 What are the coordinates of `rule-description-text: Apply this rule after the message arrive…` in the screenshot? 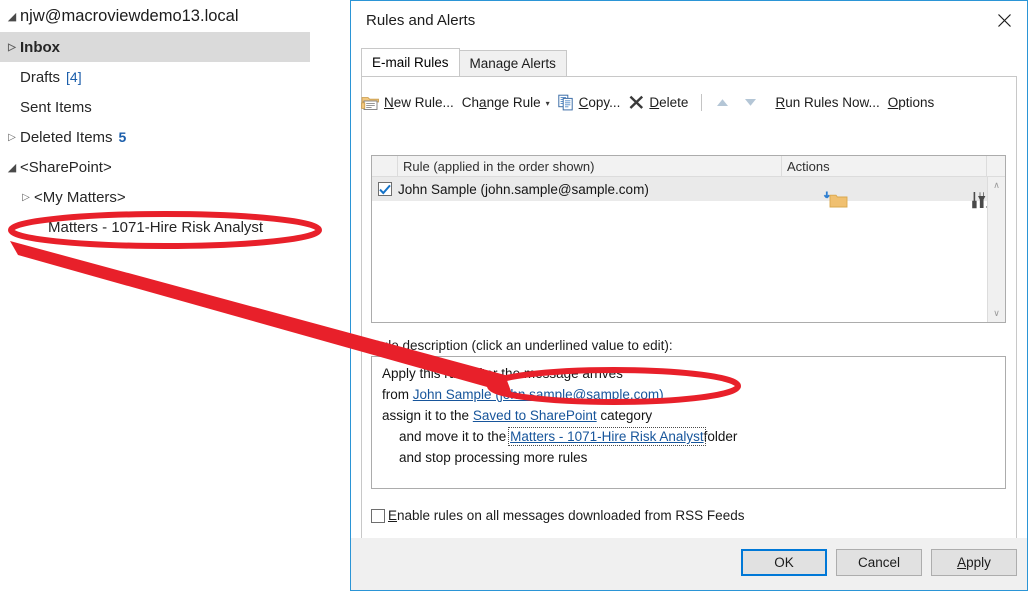 It's located at (502, 373).